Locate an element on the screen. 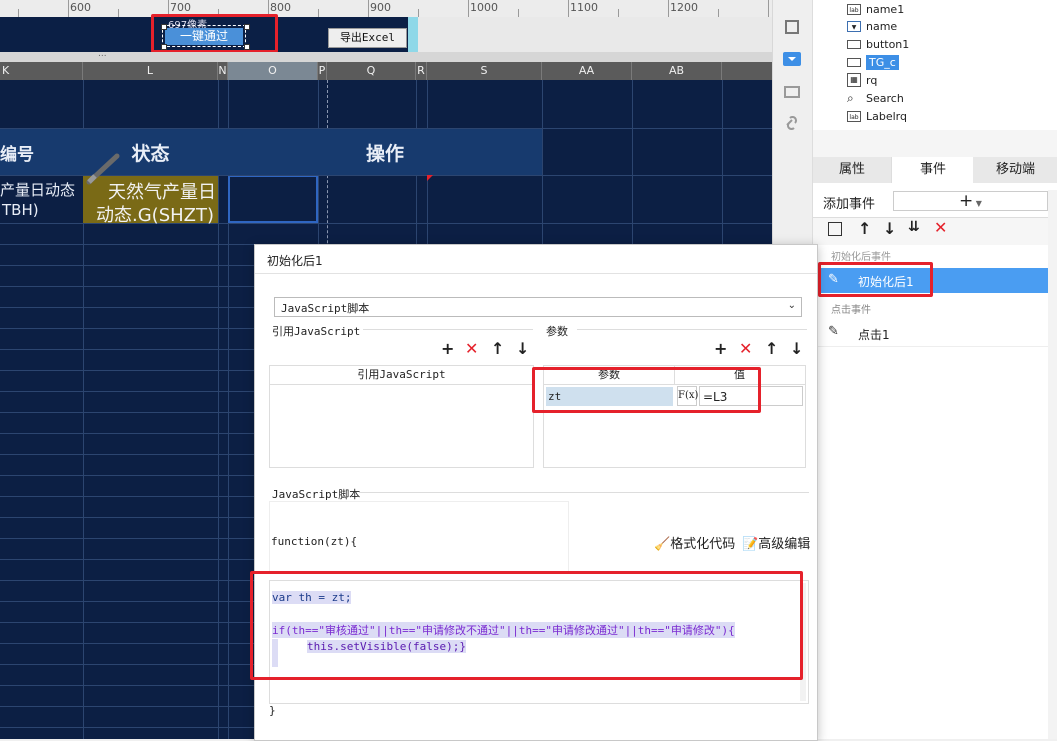  copy-icon is located at coordinates (835, 229).